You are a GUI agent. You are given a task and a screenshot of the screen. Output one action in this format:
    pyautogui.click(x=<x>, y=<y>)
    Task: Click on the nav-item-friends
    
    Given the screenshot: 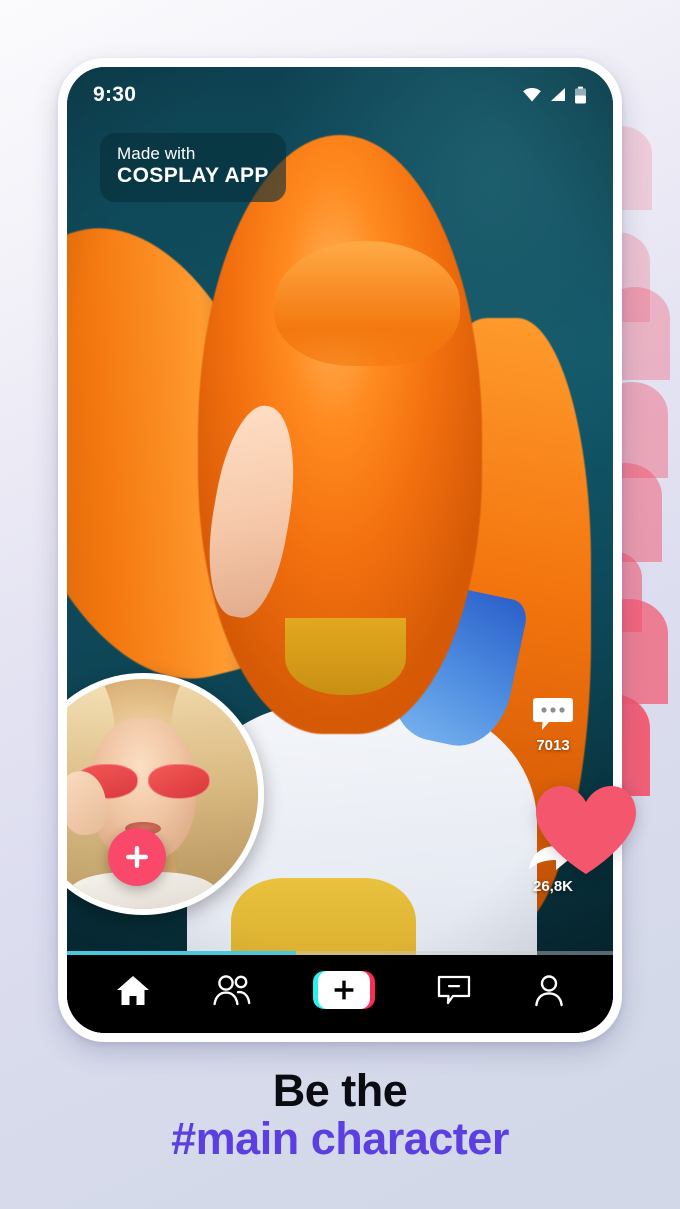 What is the action you would take?
    pyautogui.click(x=232, y=990)
    